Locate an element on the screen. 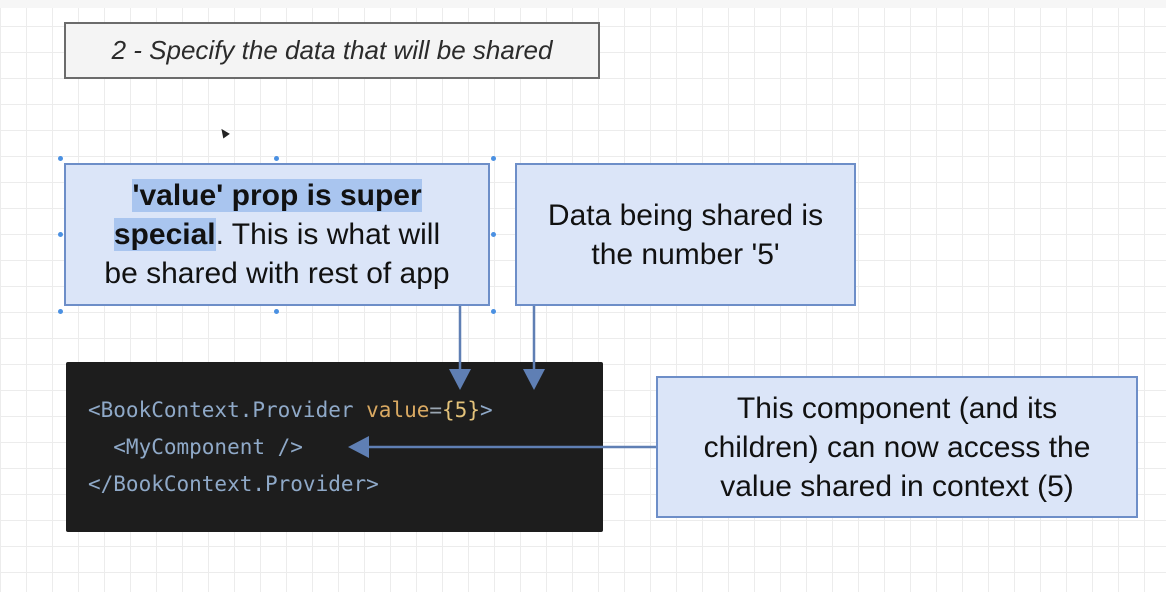  arrow-component-head is located at coordinates (358, 447).